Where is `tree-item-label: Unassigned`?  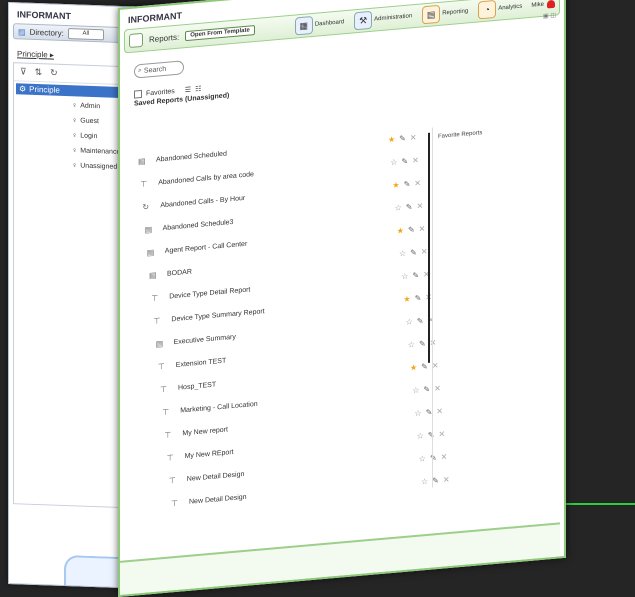 tree-item-label: Unassigned is located at coordinates (99, 166).